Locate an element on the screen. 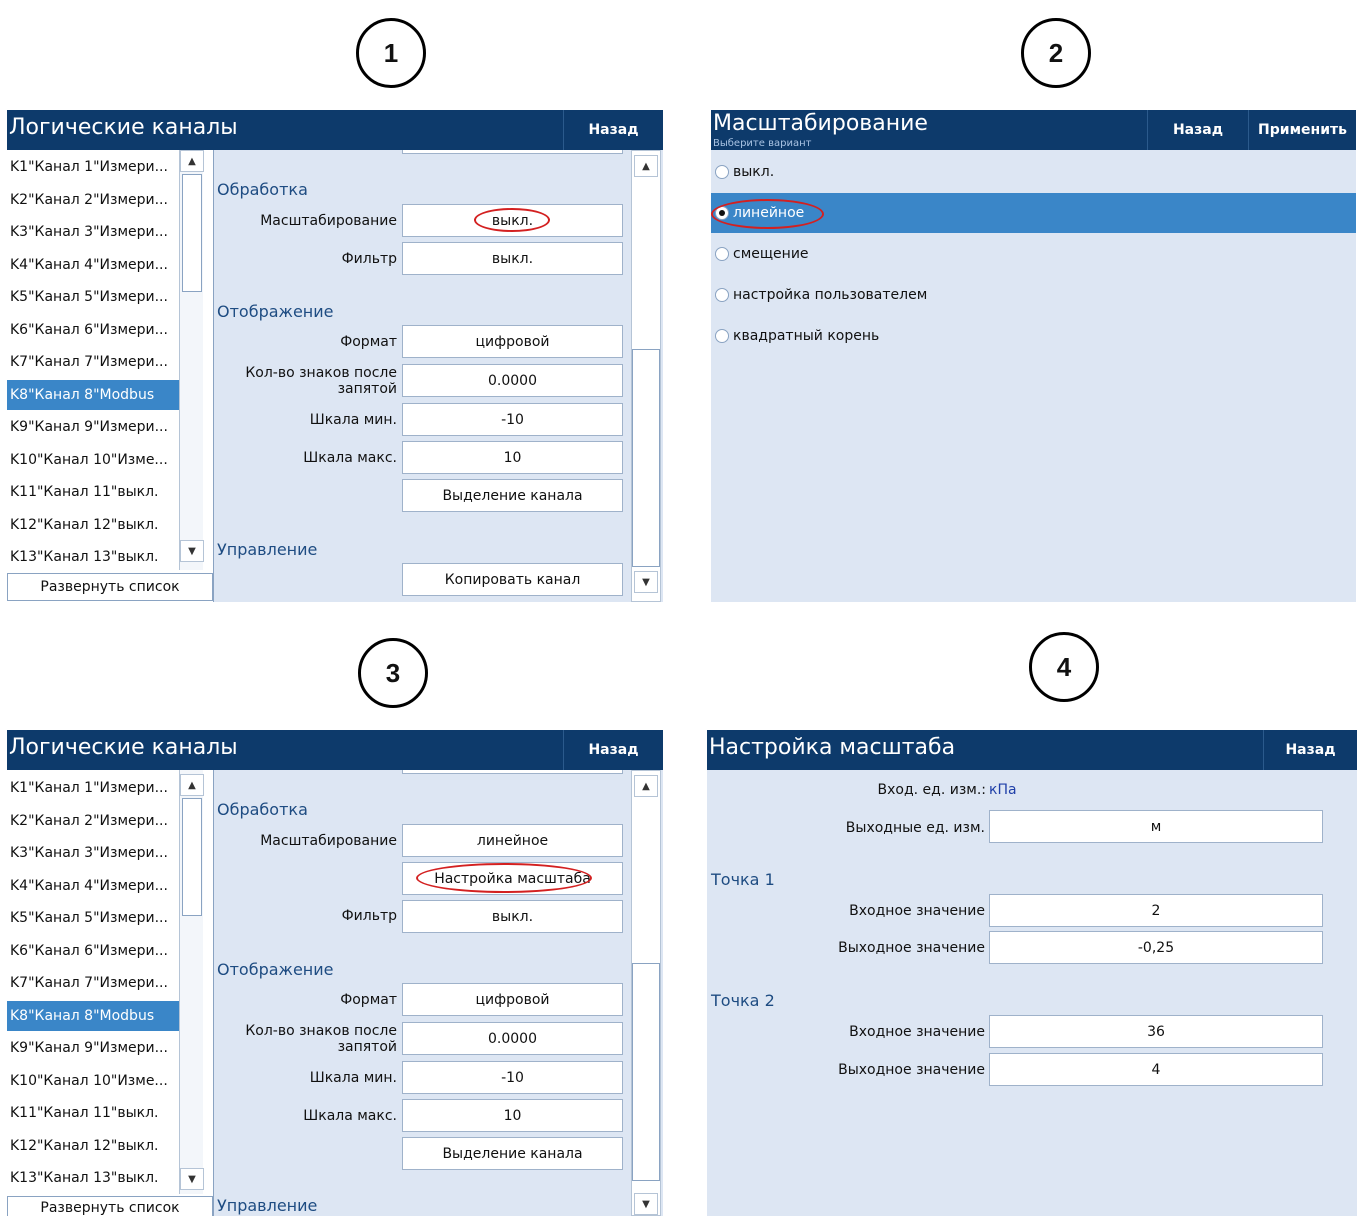 The image size is (1357, 1216). point-2-input-field: 36 is located at coordinates (1156, 1031).